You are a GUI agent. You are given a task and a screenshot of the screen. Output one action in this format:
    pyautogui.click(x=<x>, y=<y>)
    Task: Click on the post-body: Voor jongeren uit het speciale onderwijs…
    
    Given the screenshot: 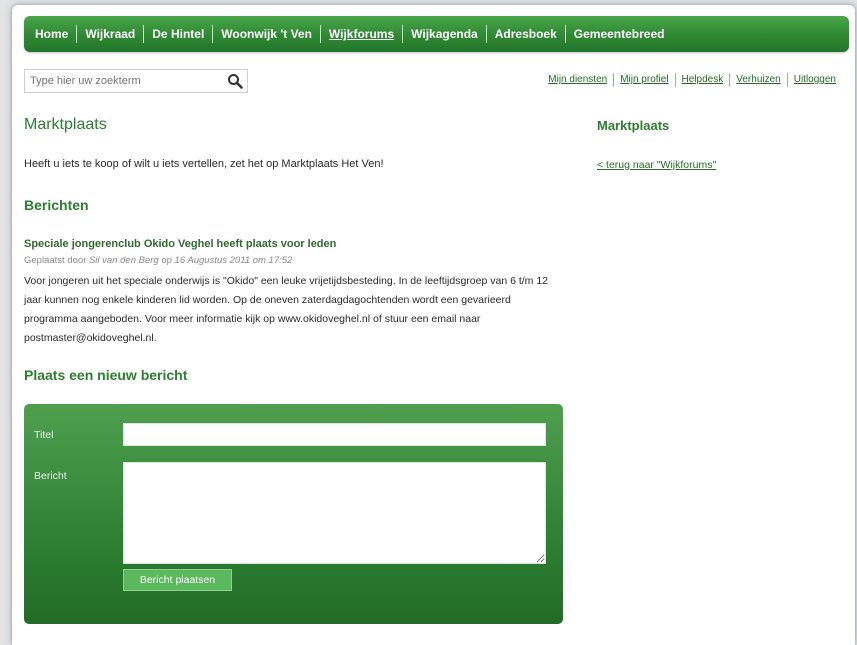 What is the action you would take?
    pyautogui.click(x=286, y=309)
    